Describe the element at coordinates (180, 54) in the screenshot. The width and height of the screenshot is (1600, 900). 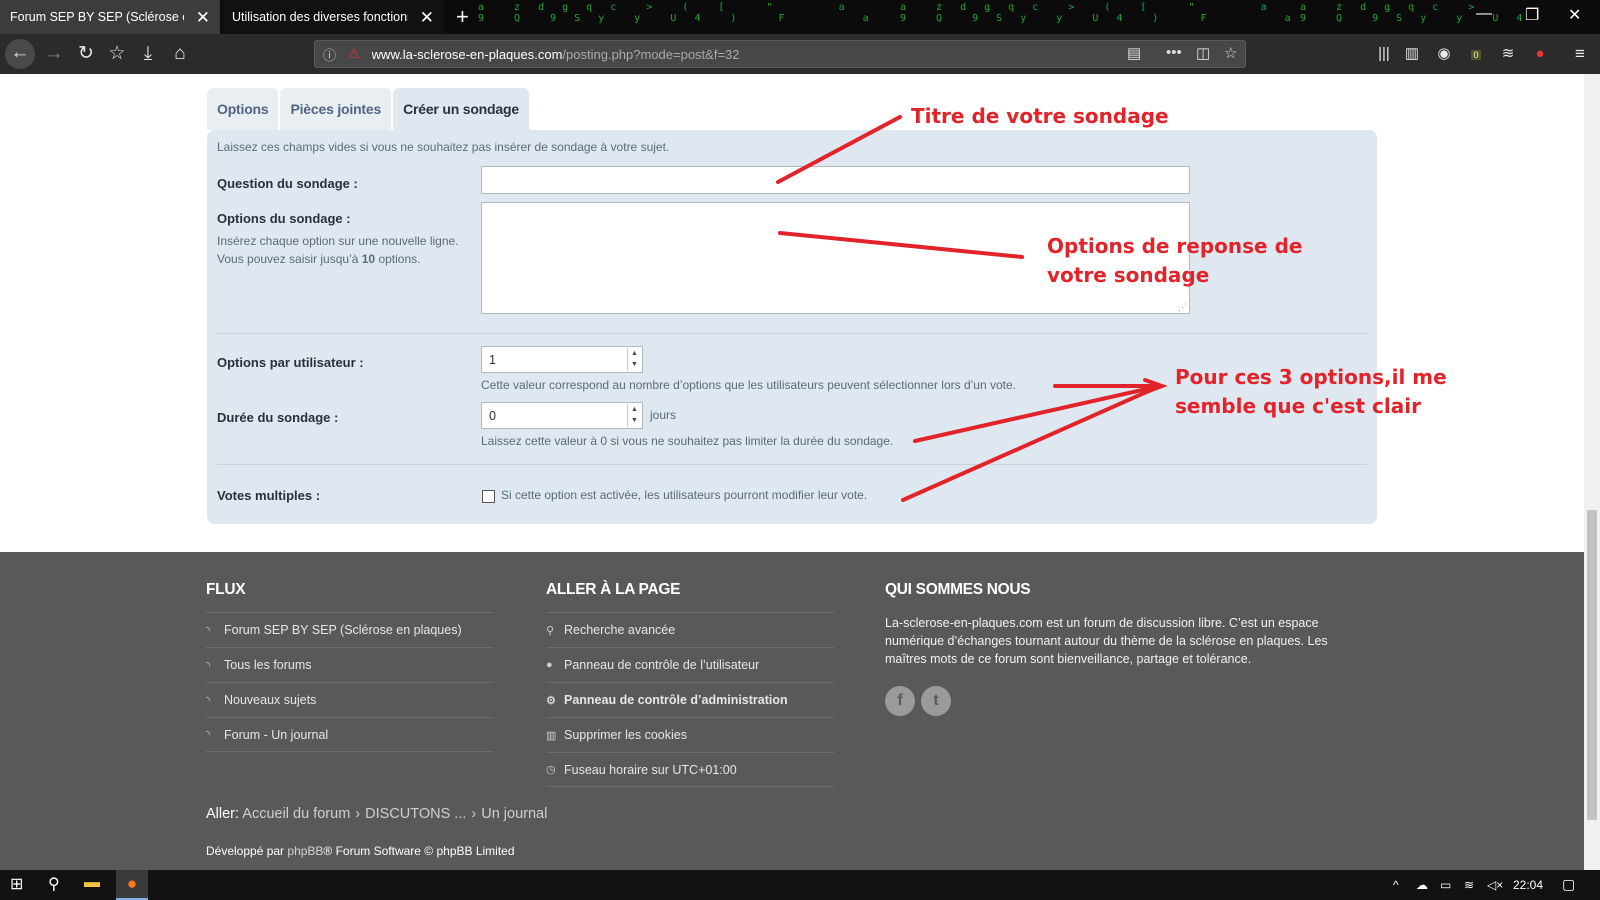
I see `home-icon: ⌂` at that location.